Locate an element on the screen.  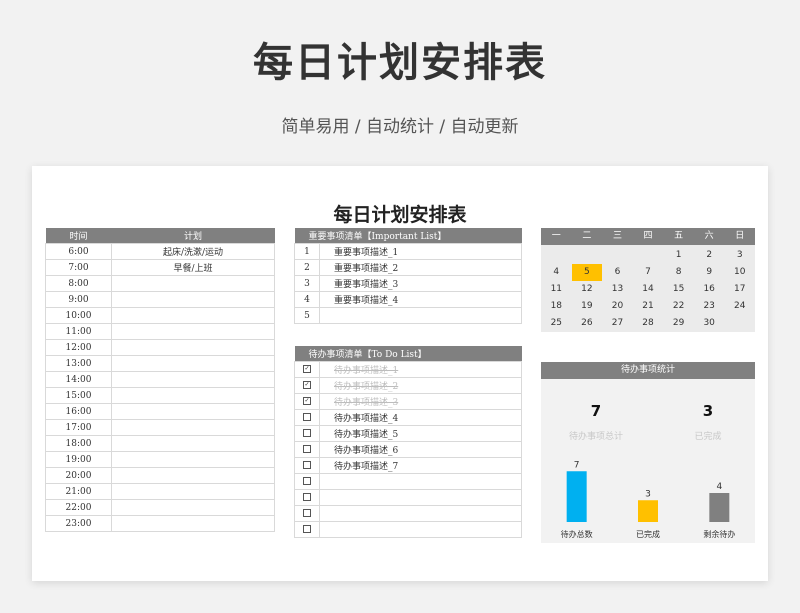
time-cell: 18:00 is located at coordinates (78, 443).